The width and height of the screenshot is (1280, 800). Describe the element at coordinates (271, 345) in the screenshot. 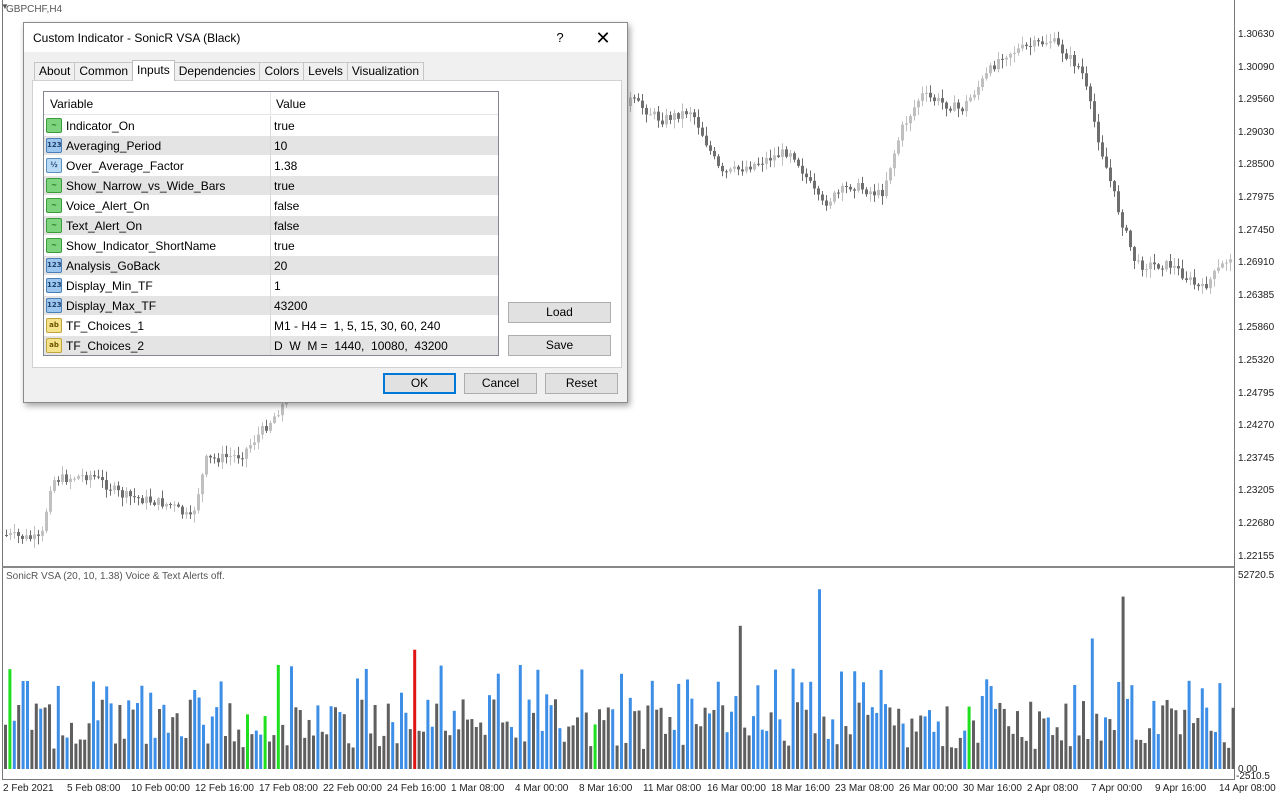

I see `table-row: ab TF_Choices_2 D W M = 1440, 10080, 43200` at that location.